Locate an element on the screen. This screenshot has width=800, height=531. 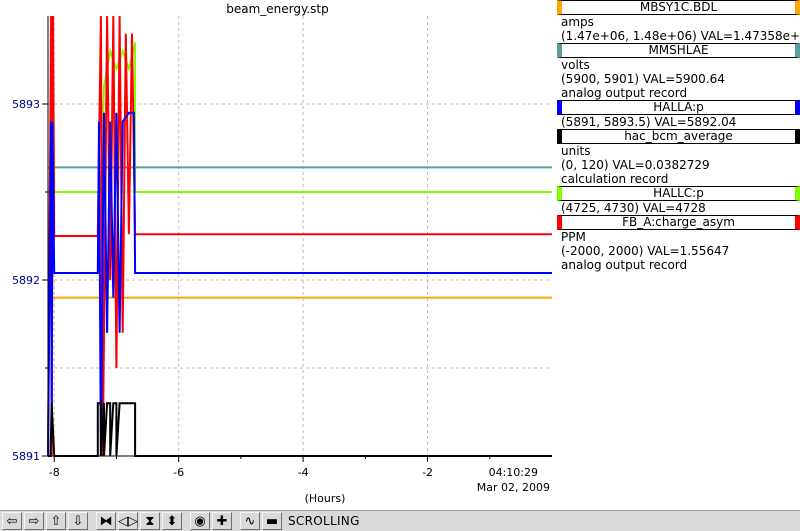
auto-scale-button: ◉ is located at coordinates (200, 521).